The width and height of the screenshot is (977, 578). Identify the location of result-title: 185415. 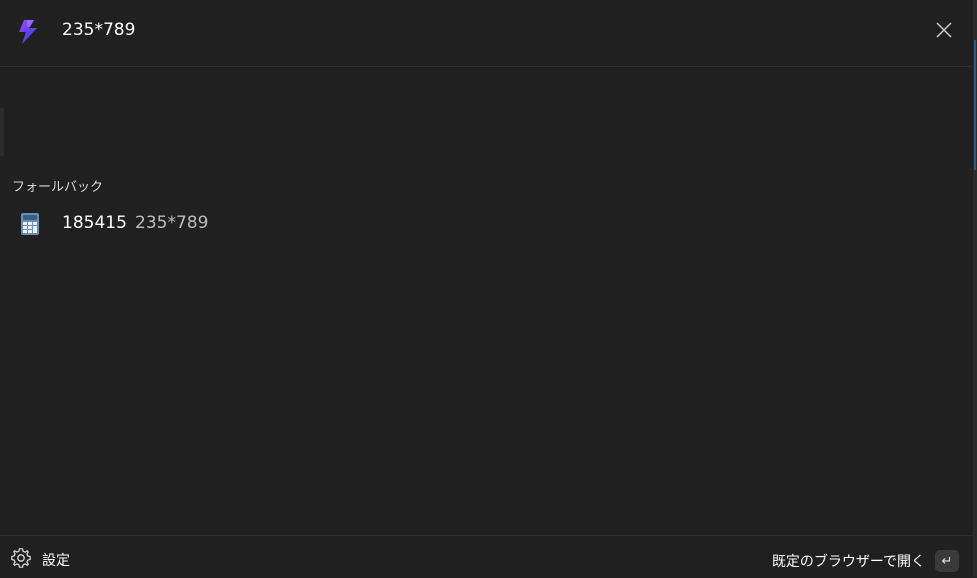
(94, 223).